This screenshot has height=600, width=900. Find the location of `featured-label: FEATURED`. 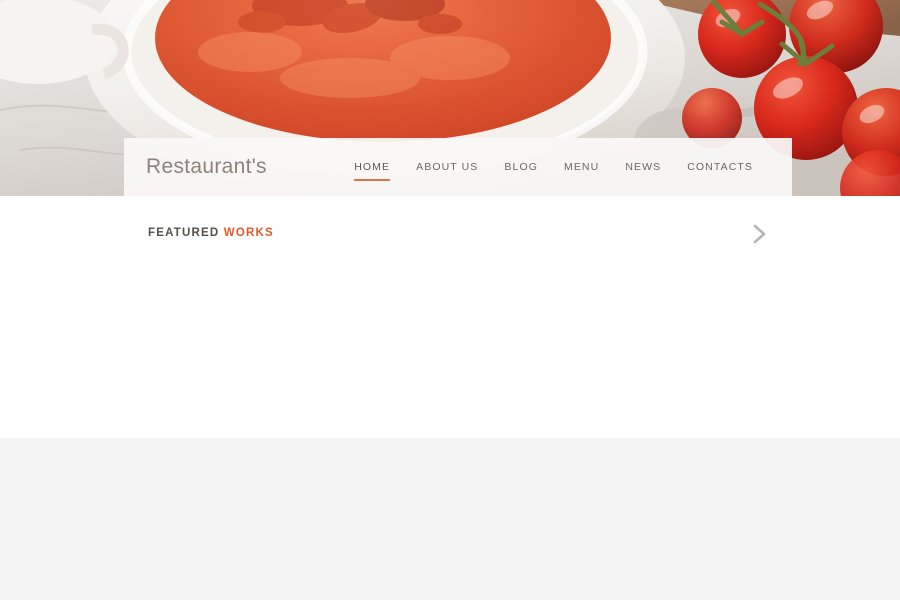

featured-label: FEATURED is located at coordinates (184, 233).